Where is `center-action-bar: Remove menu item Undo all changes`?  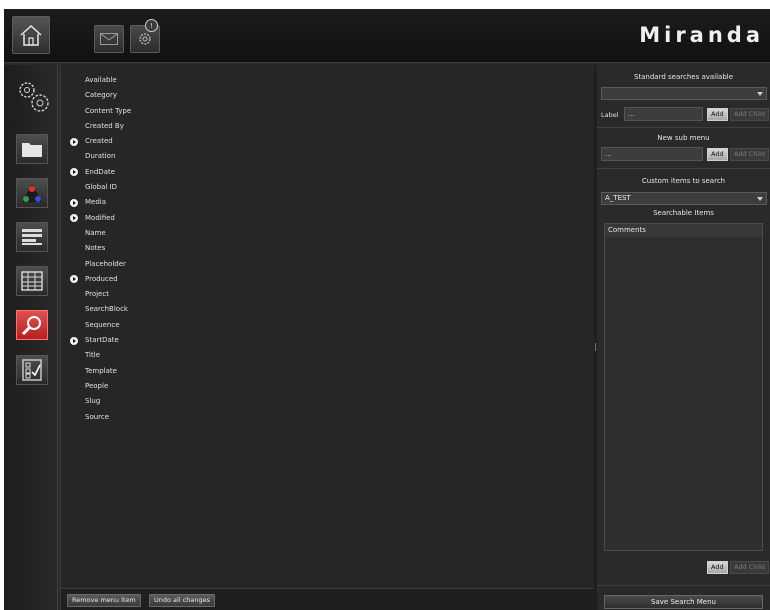
center-action-bar: Remove menu item Undo all changes is located at coordinates (328, 599).